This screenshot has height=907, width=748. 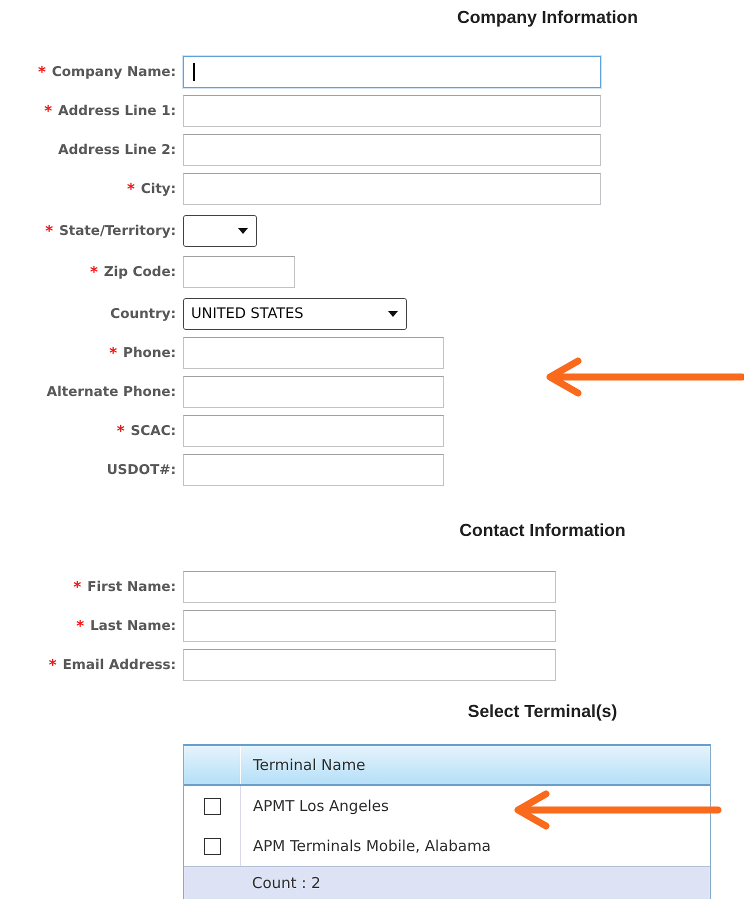 What do you see at coordinates (542, 531) in the screenshot?
I see `section-heading: Contact Information` at bounding box center [542, 531].